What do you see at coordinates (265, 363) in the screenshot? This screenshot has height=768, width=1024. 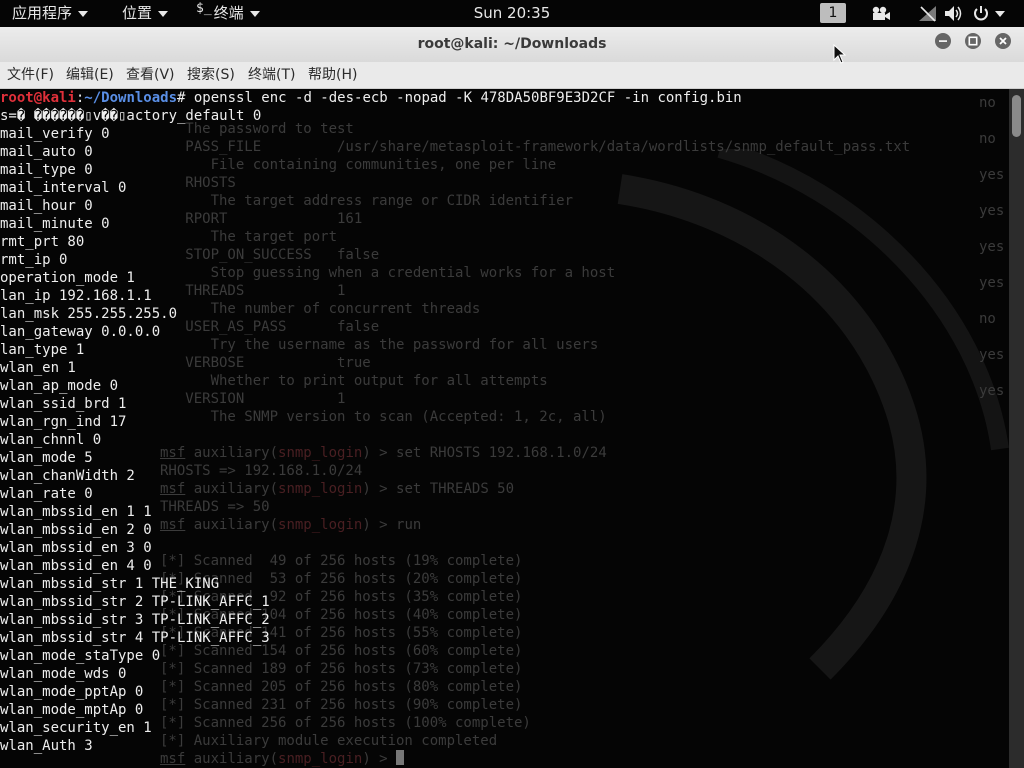 I see `bg-output-line: VERBOSE true` at bounding box center [265, 363].